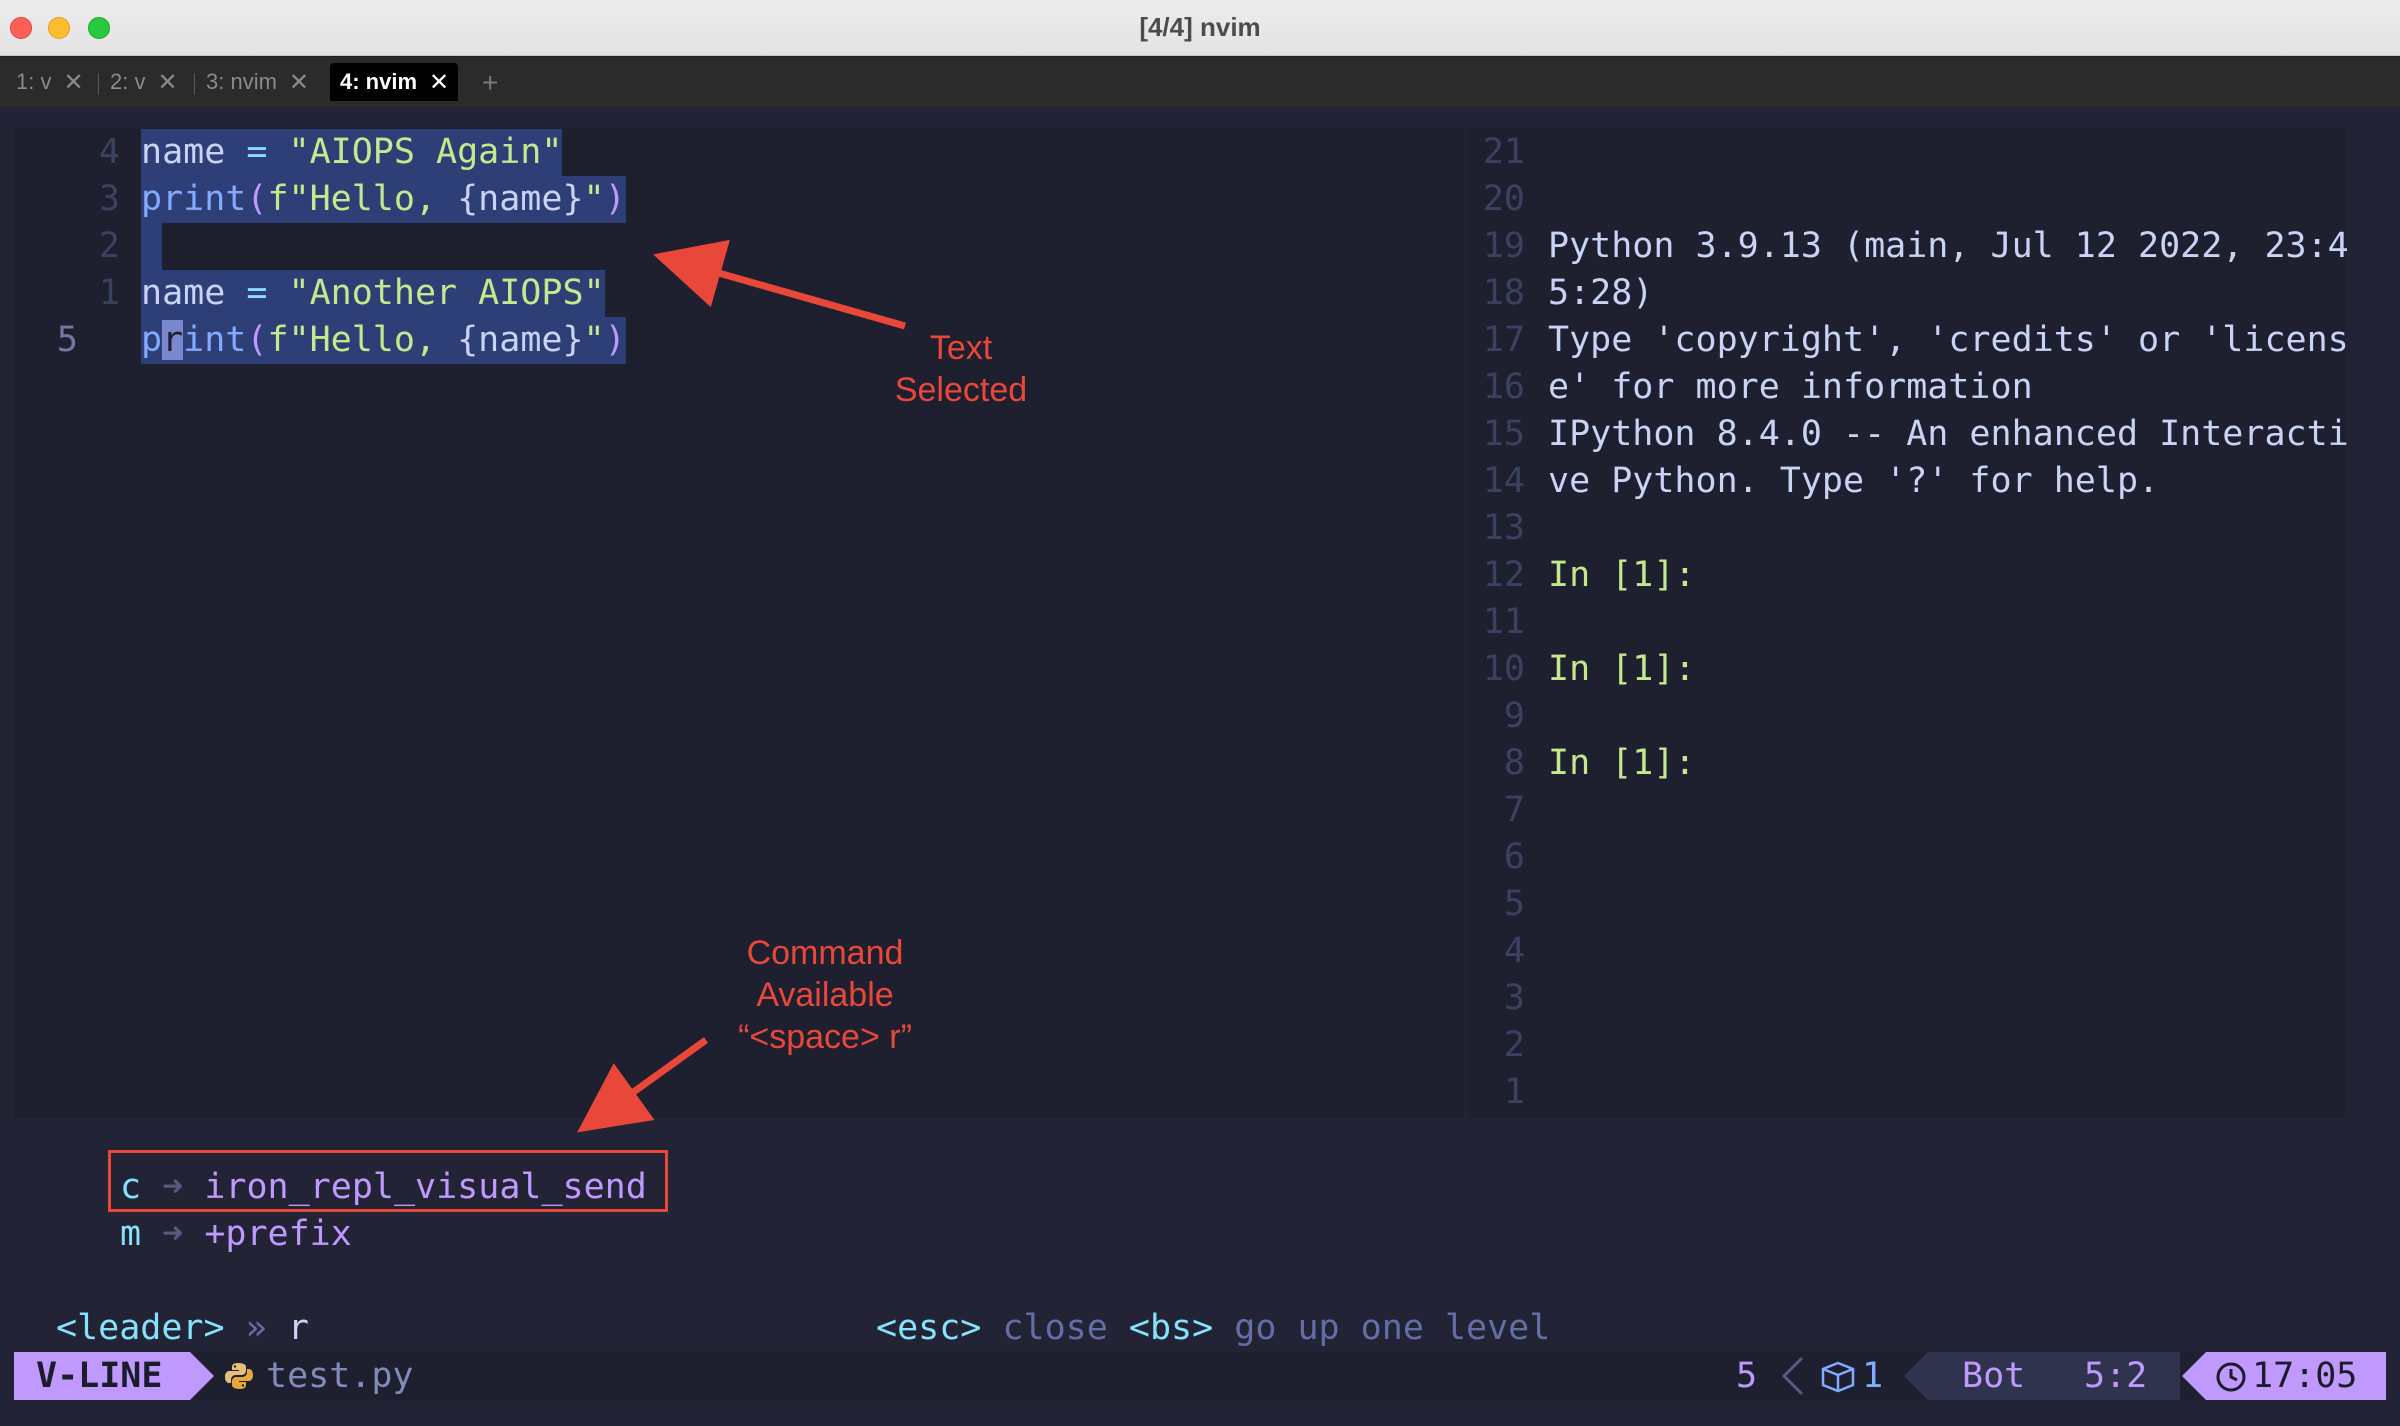 The height and width of the screenshot is (1426, 2400). What do you see at coordinates (825, 1037) in the screenshot?
I see `annotation-line: “<space> r”` at bounding box center [825, 1037].